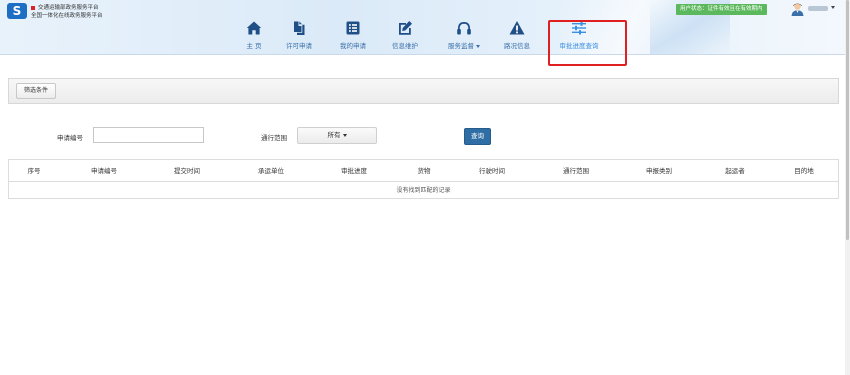 The image size is (850, 375). I want to click on column-header: 审批进度, so click(354, 171).